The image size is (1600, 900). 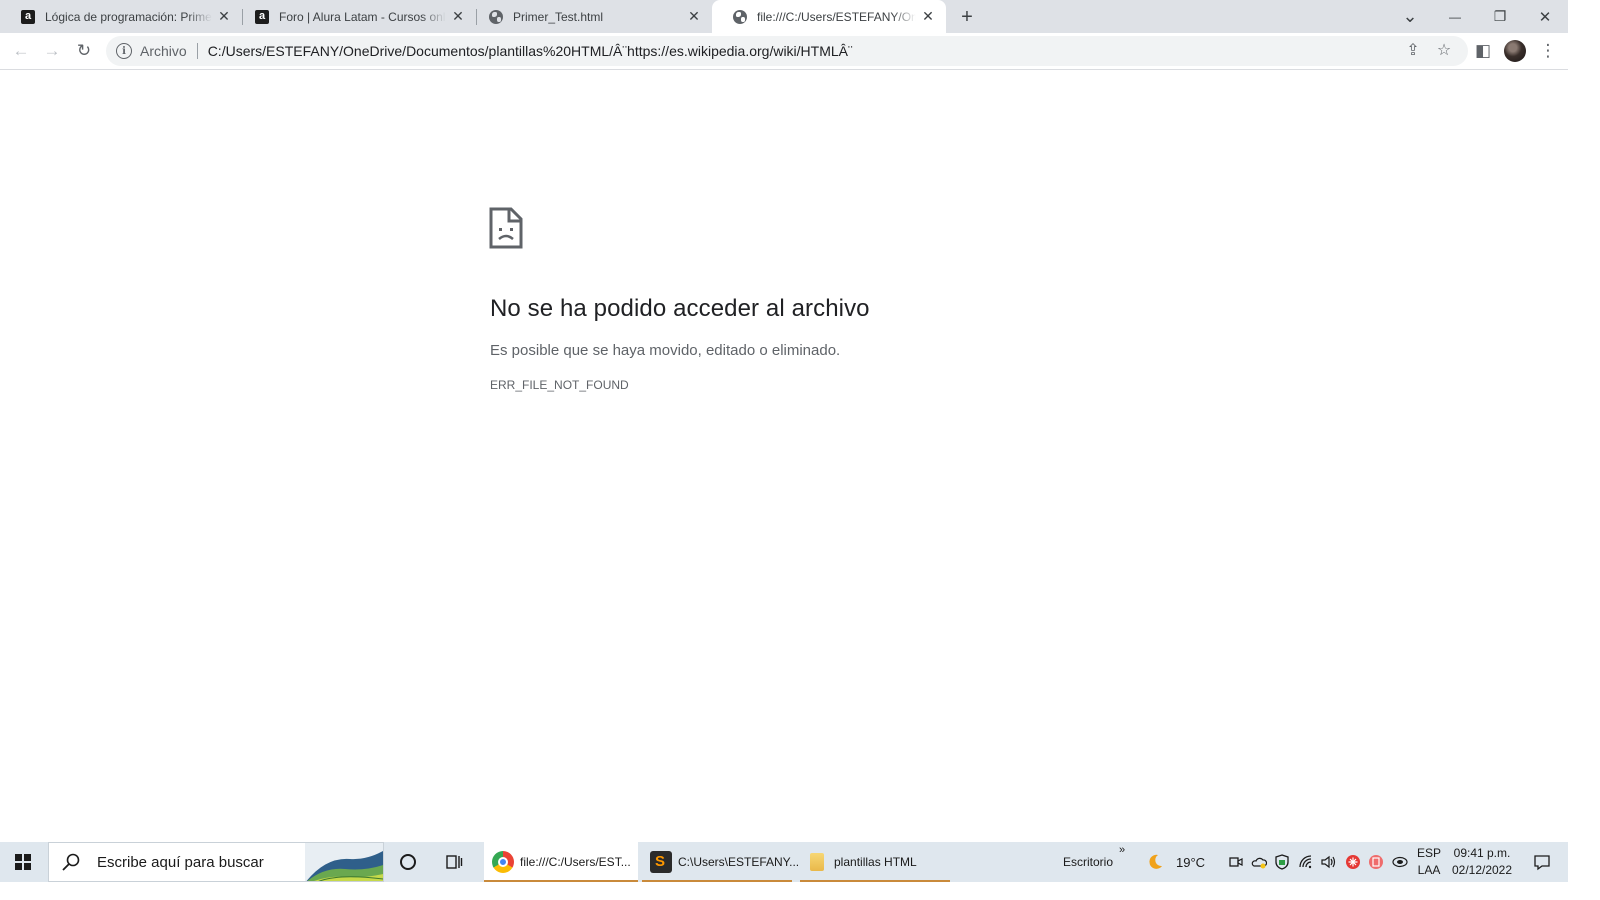 I want to click on tab-foro-alura: a Foro | Alura Latam - Cursos online ✕, so click(x=355, y=16).